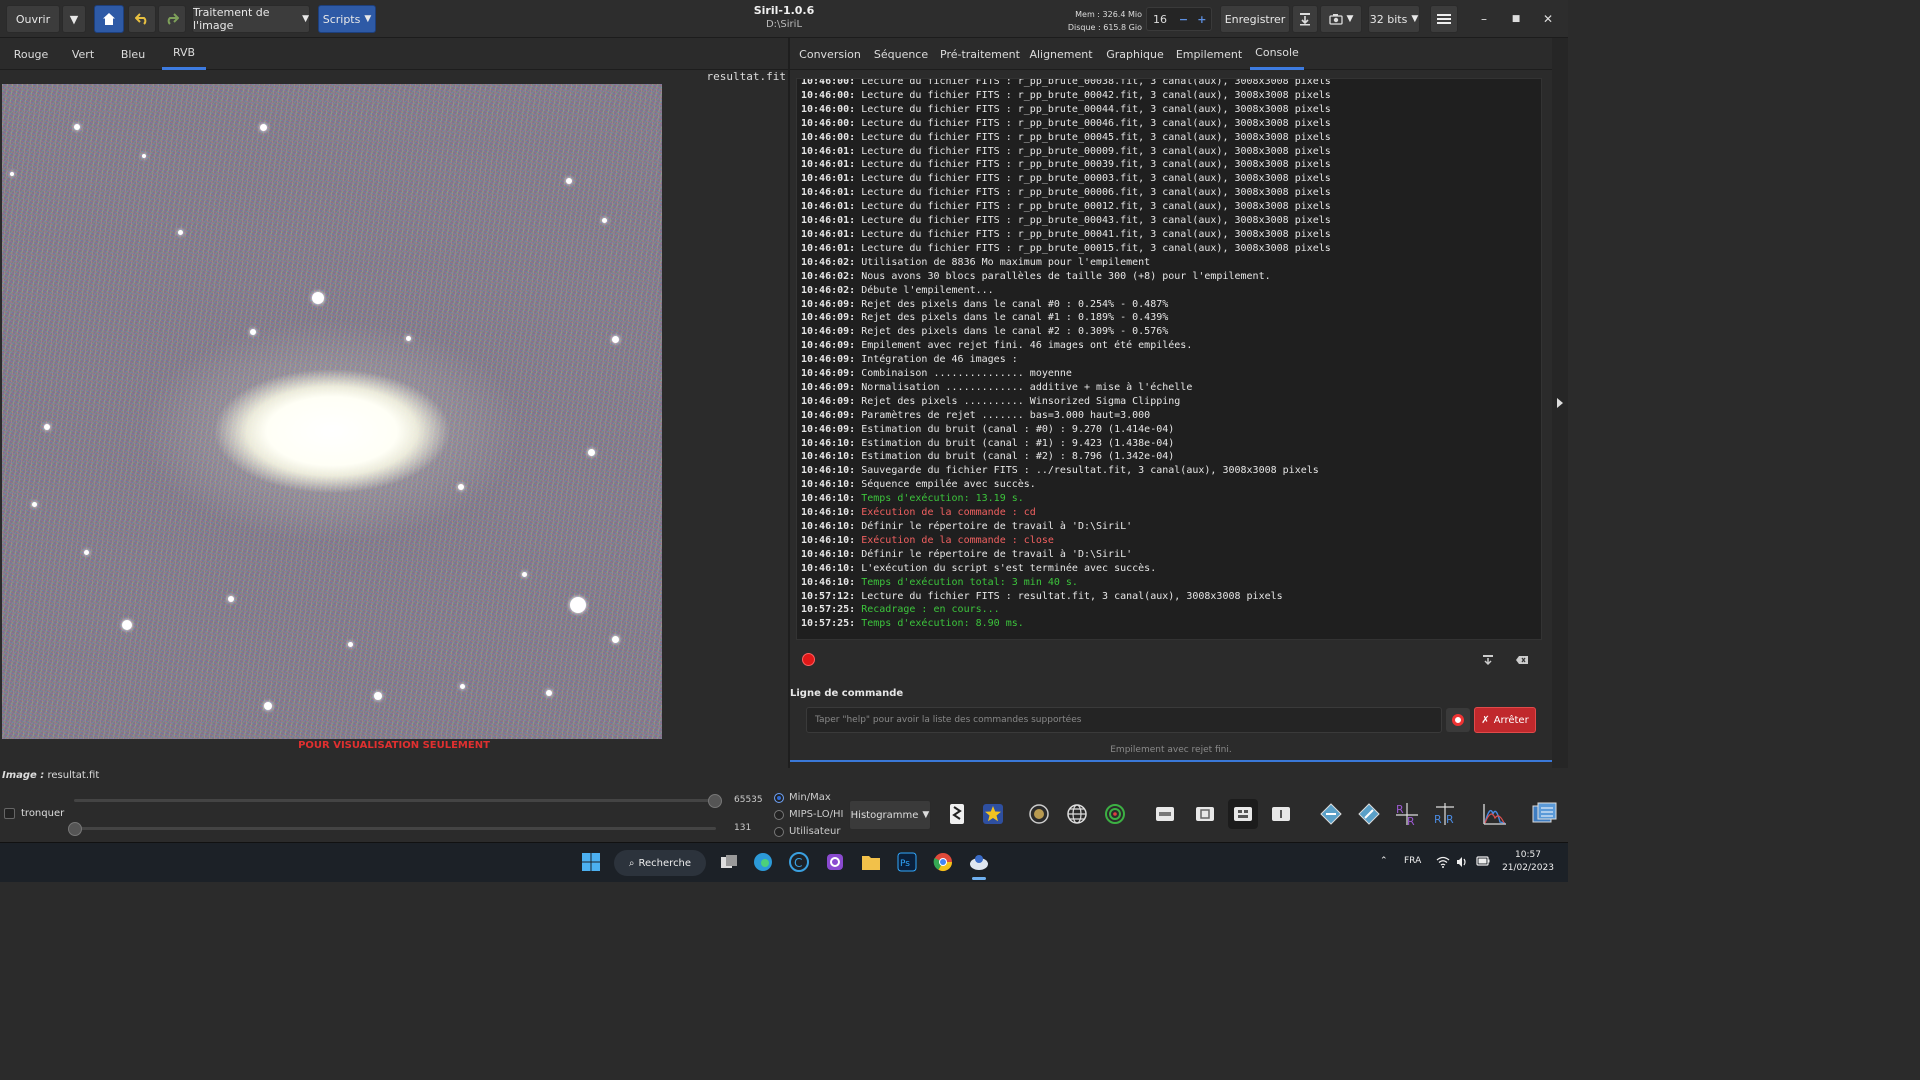 The width and height of the screenshot is (1920, 1080). What do you see at coordinates (133, 54) in the screenshot?
I see `tab-blue: Bleu` at bounding box center [133, 54].